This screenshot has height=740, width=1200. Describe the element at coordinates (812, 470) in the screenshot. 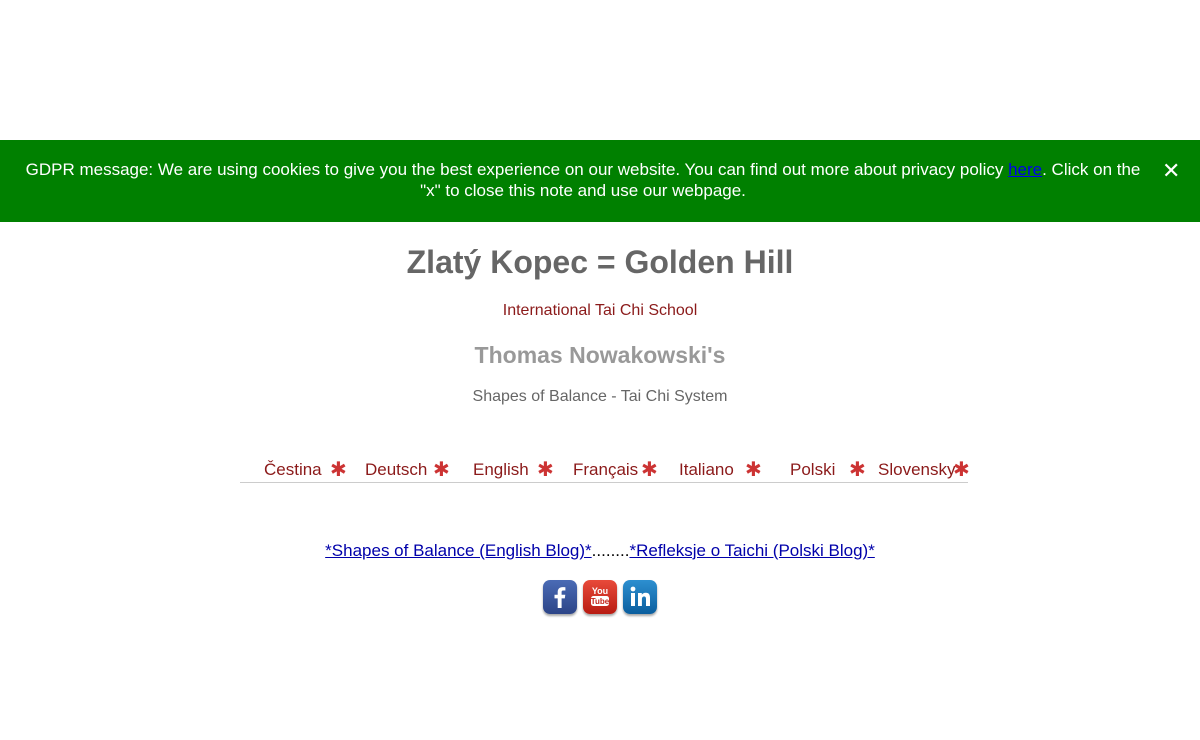

I see `lang-link-polski: Polski` at that location.